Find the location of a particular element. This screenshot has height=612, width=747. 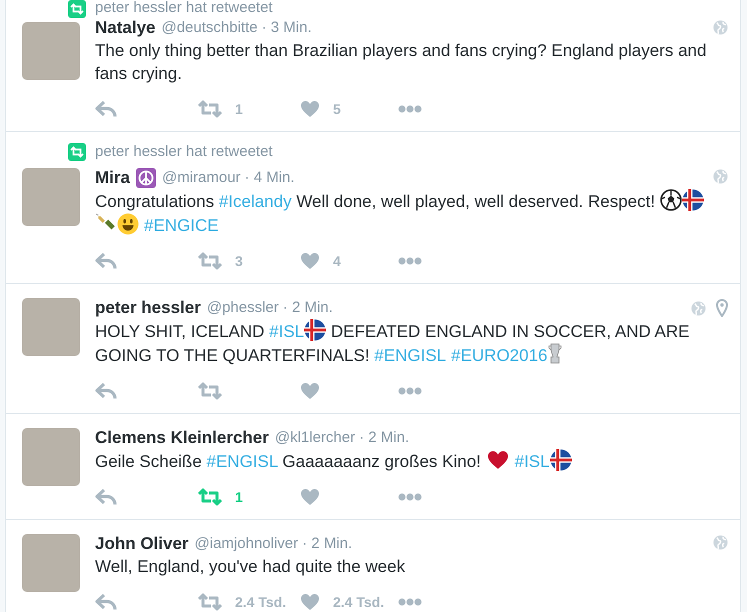

tweet-text: Congratulations #Icelandy Well done, well played, well deserved. Respect! #ENGICE is located at coordinates (410, 213).